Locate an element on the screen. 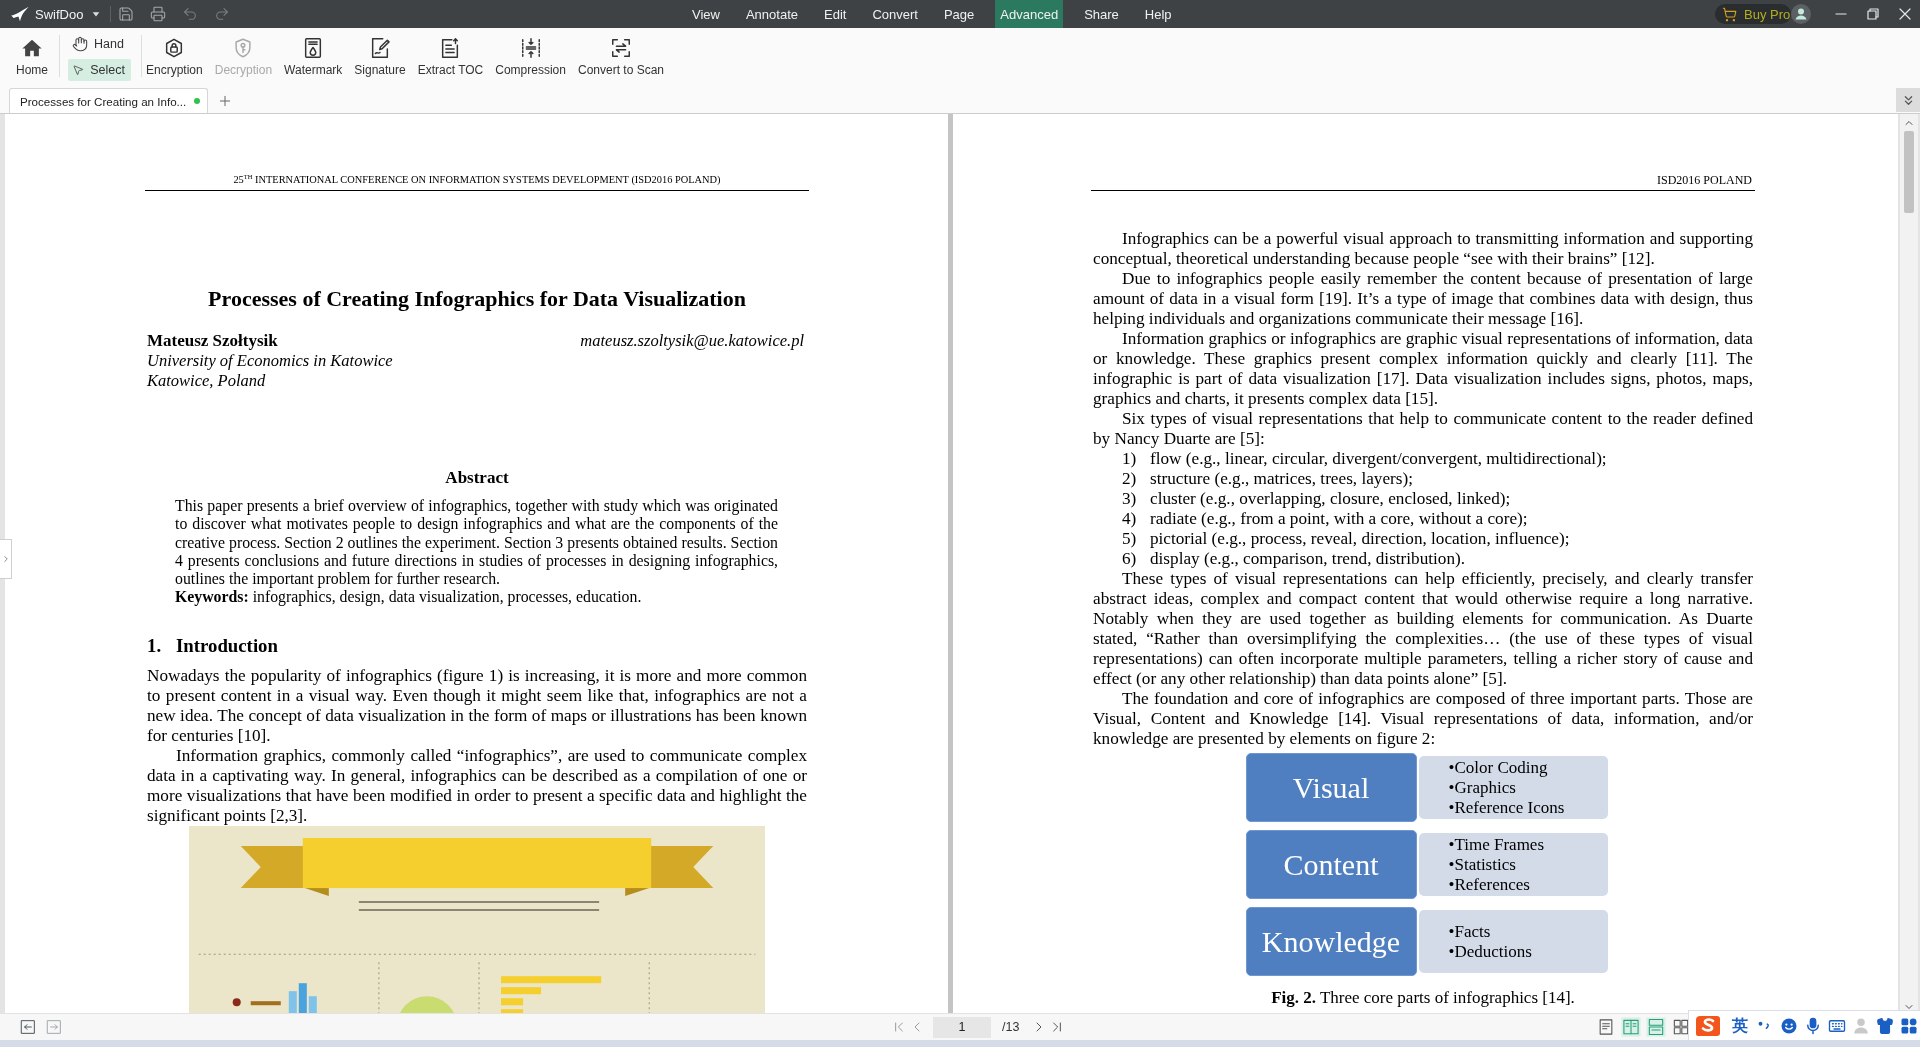 The height and width of the screenshot is (1047, 1920). menu-item: View is located at coordinates (706, 14).